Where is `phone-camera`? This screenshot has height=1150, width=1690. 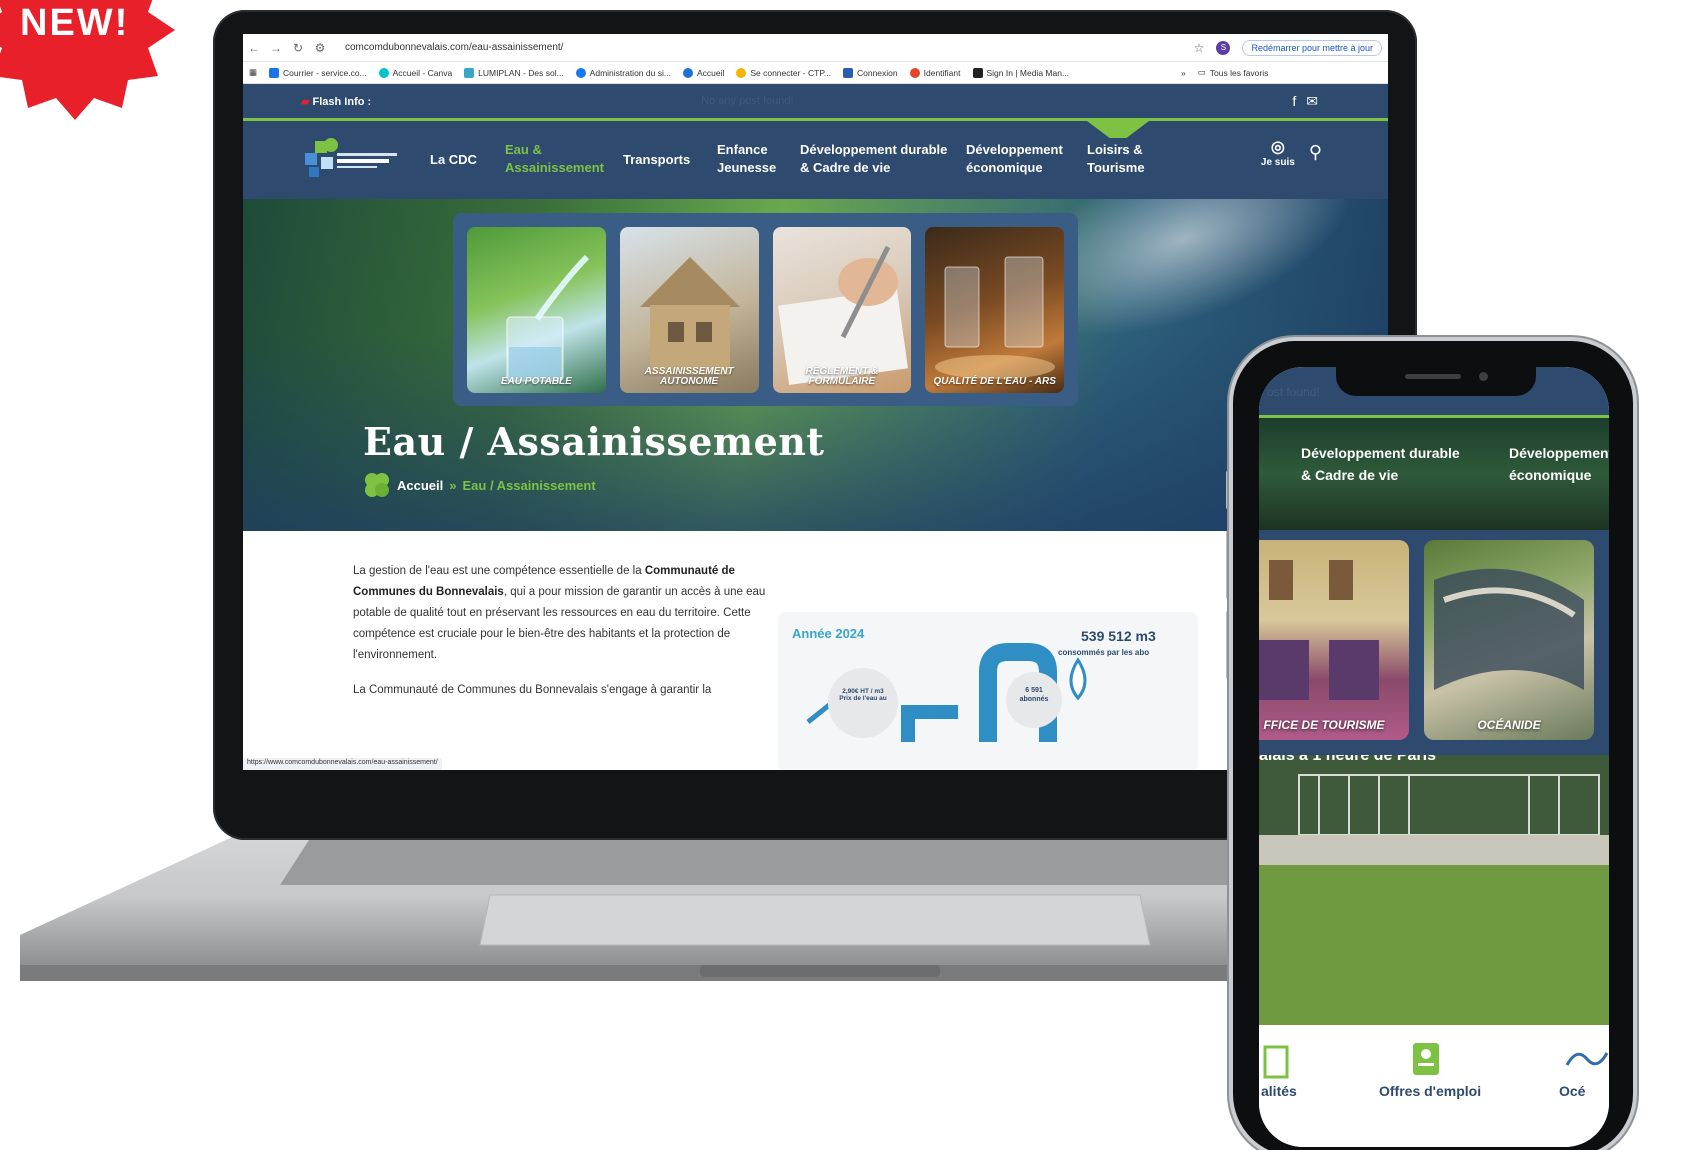 phone-camera is located at coordinates (1483, 376).